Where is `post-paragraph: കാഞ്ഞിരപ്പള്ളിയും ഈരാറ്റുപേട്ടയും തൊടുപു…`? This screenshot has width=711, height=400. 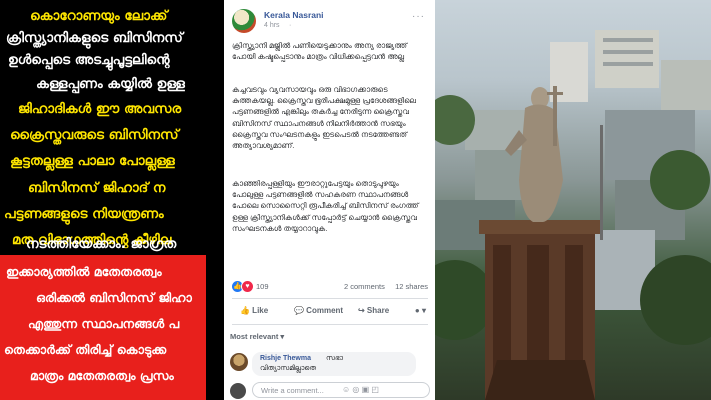 post-paragraph: കാഞ്ഞിരപ്പള്ളിയും ഈരാറ്റുപേട്ടയും തൊടുപു… is located at coordinates (325, 206).